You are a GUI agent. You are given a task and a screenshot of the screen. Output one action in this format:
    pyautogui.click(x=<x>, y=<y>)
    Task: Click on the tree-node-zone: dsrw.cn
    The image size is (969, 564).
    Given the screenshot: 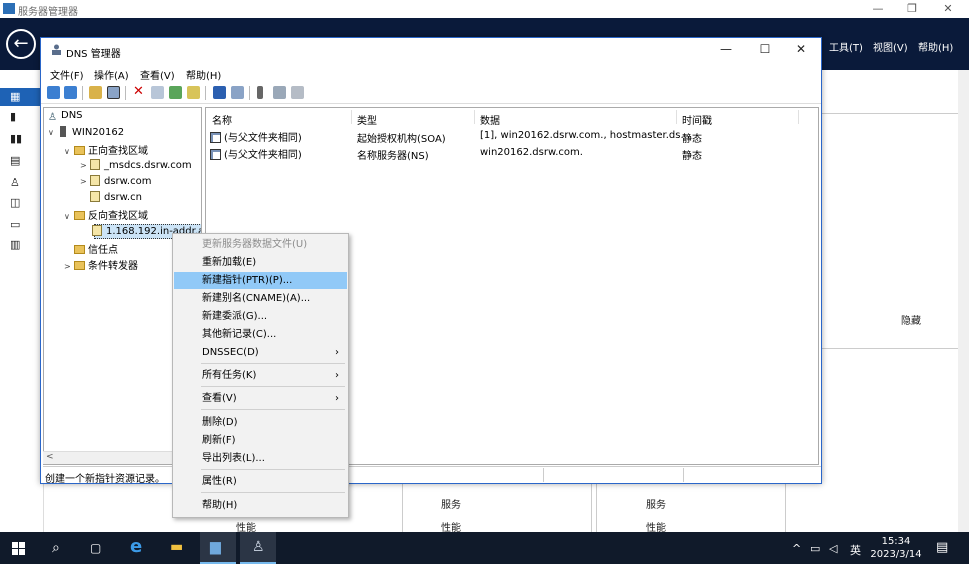 What is the action you would take?
    pyautogui.click(x=116, y=197)
    